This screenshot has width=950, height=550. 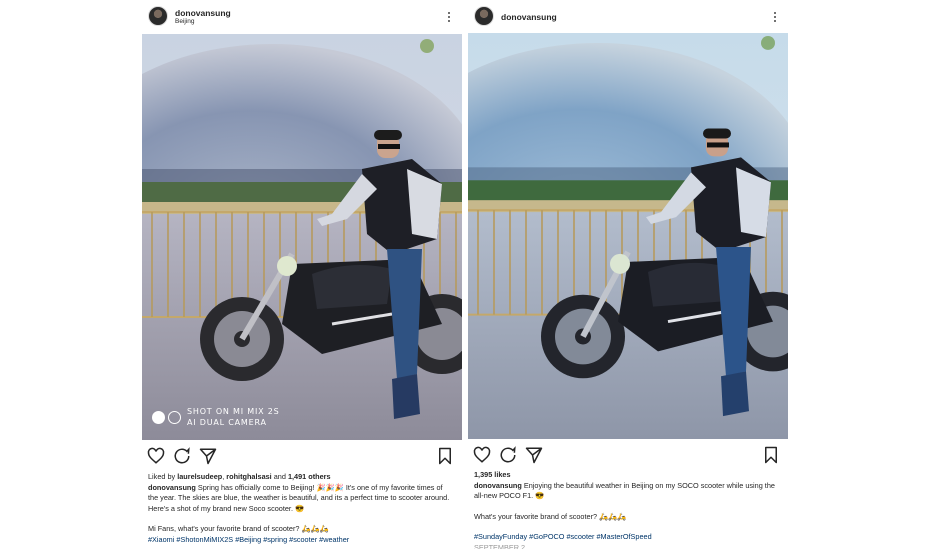 I want to click on watermark-line1: SHOT ON MI MIX 2S, so click(x=233, y=411).